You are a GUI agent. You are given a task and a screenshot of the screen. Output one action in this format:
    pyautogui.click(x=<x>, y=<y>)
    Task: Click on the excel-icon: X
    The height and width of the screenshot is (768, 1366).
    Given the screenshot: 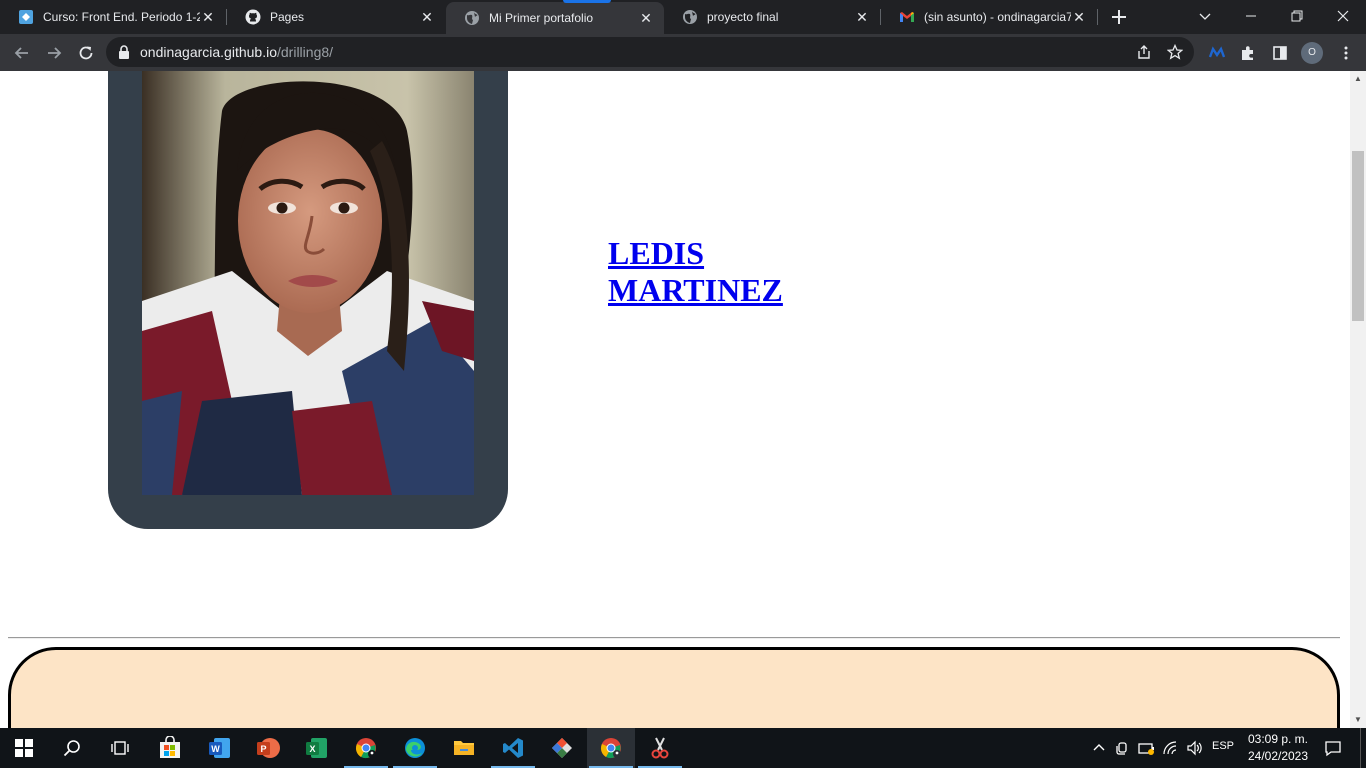 What is the action you would take?
    pyautogui.click(x=316, y=748)
    